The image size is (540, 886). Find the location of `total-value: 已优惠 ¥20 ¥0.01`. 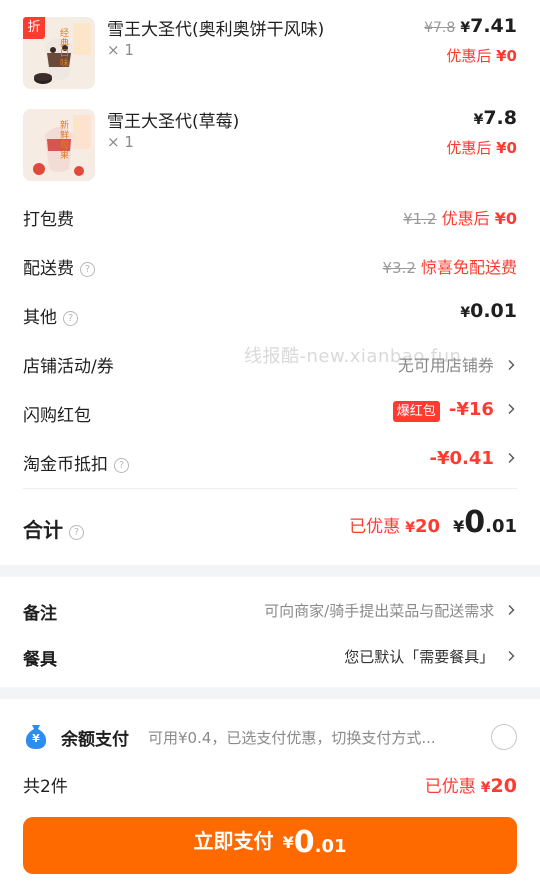

total-value: 已优惠 ¥20 ¥0.01 is located at coordinates (433, 522).